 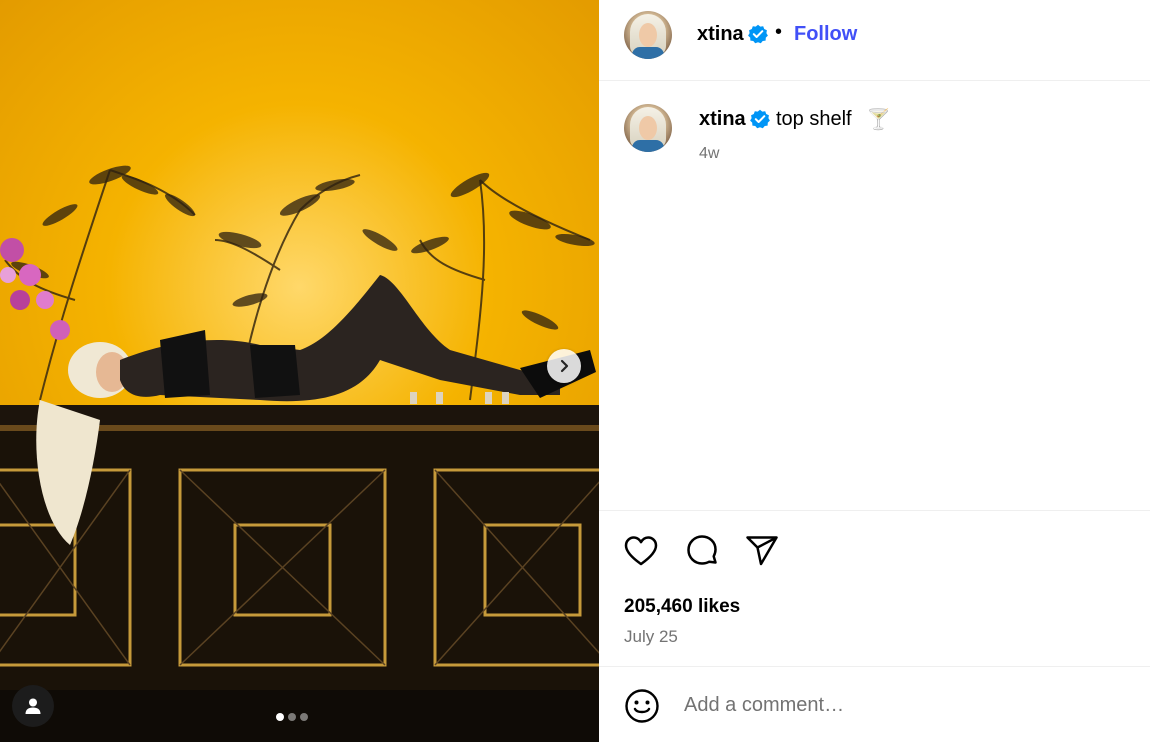 I want to click on smiley-icon, so click(x=642, y=706).